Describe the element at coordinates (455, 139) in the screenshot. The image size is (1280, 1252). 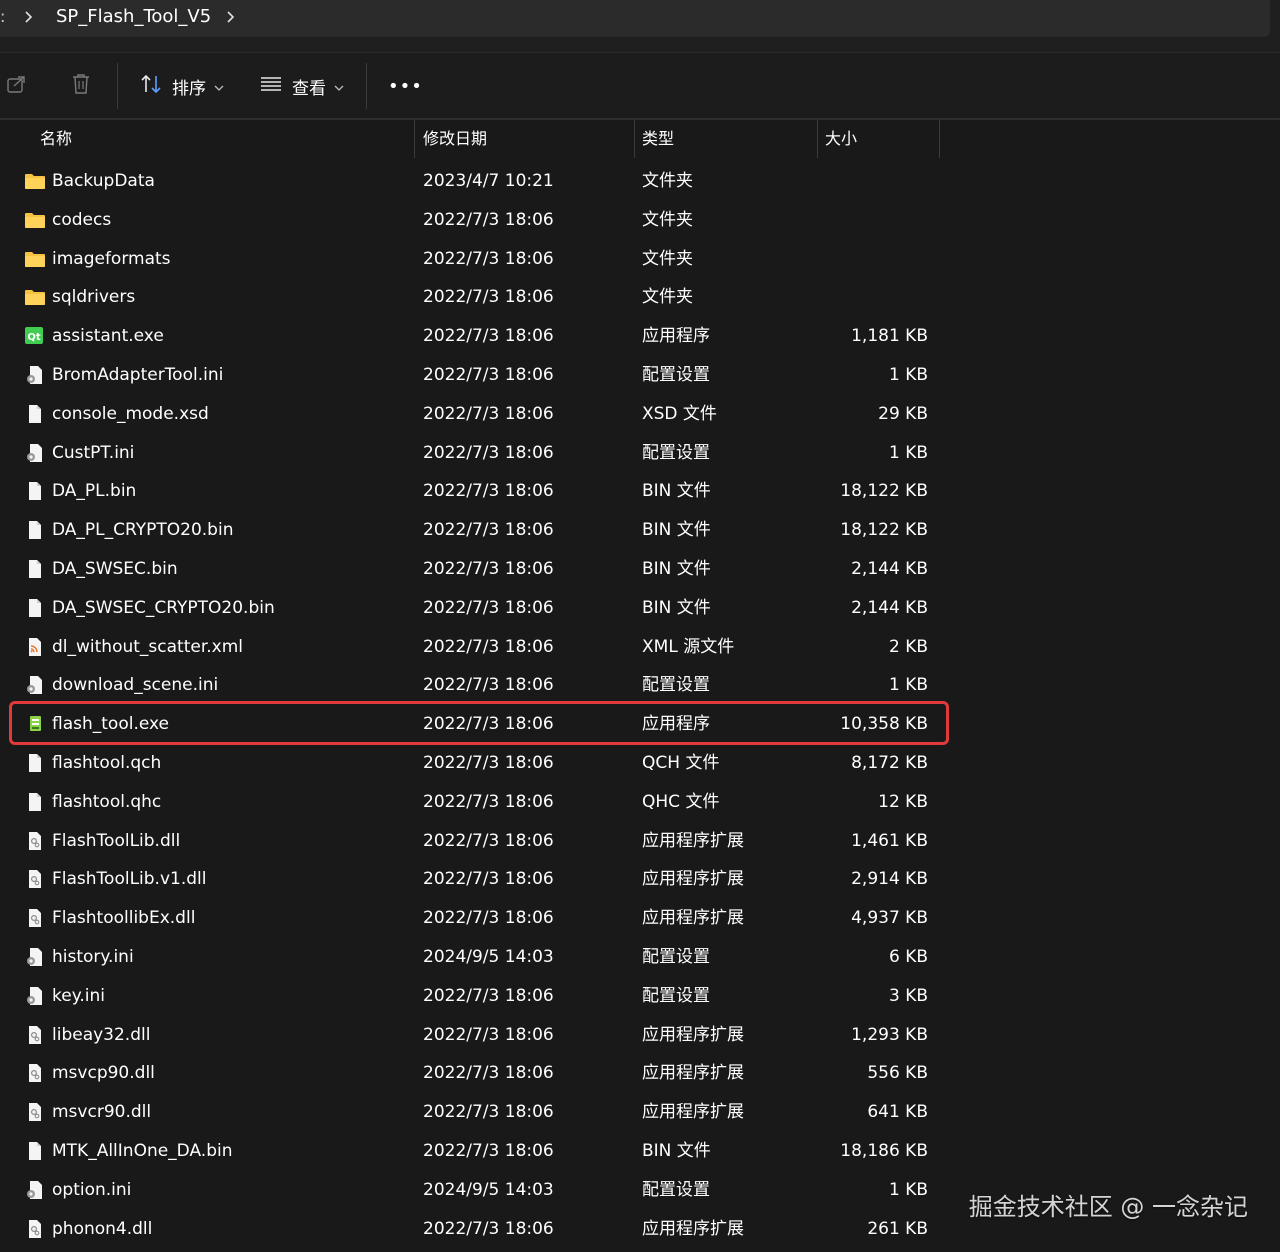
I see `column-header-date: 修改日期` at that location.